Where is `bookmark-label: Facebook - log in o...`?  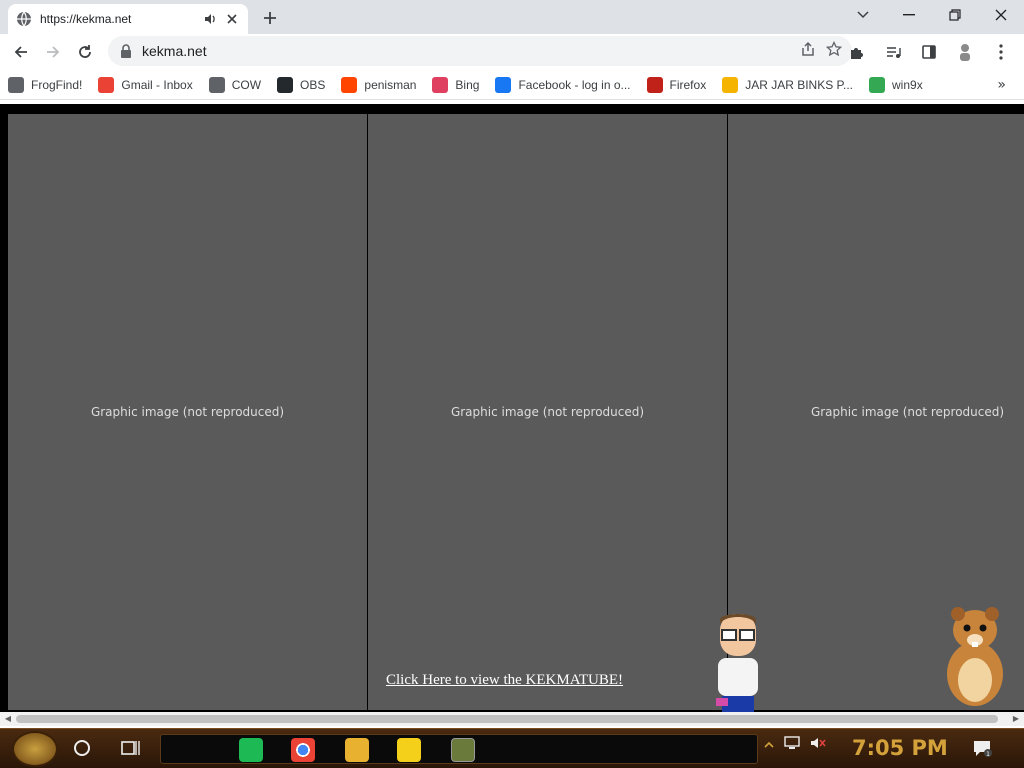
bookmark-label: Facebook - log in o... is located at coordinates (574, 84).